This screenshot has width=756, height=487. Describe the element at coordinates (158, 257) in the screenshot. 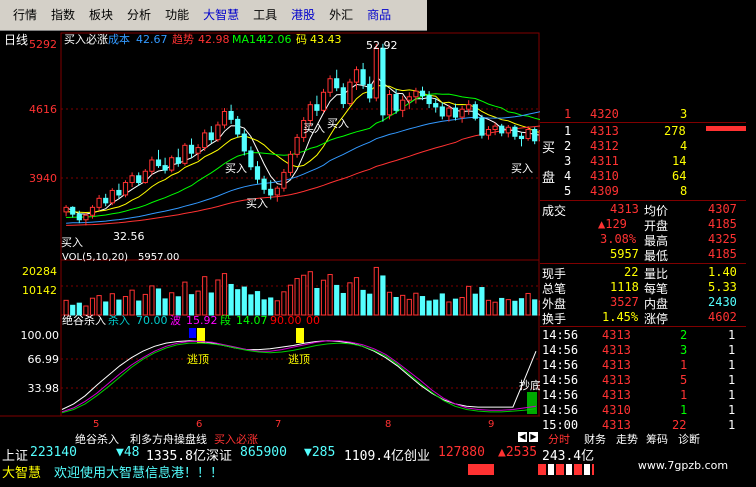

I see `volume-value: 5957.00` at that location.